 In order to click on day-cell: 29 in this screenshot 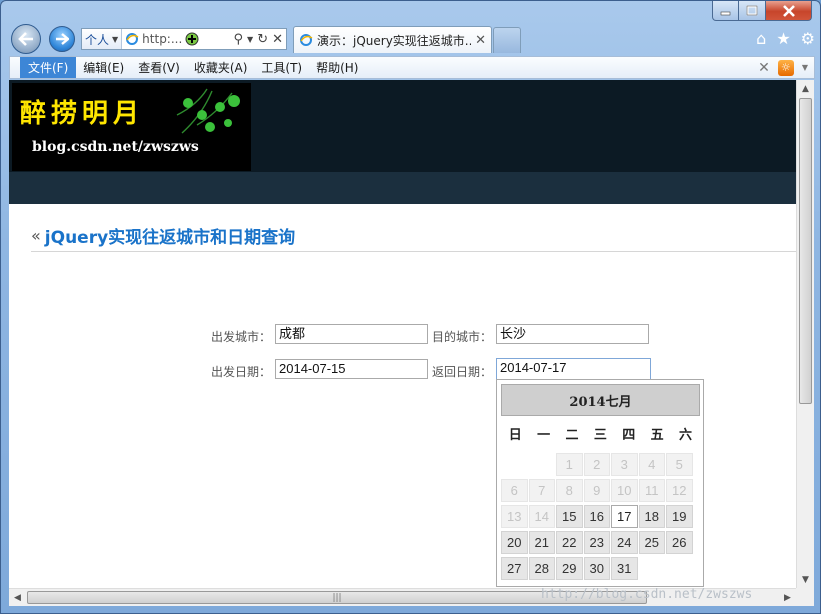, I will do `click(569, 568)`.